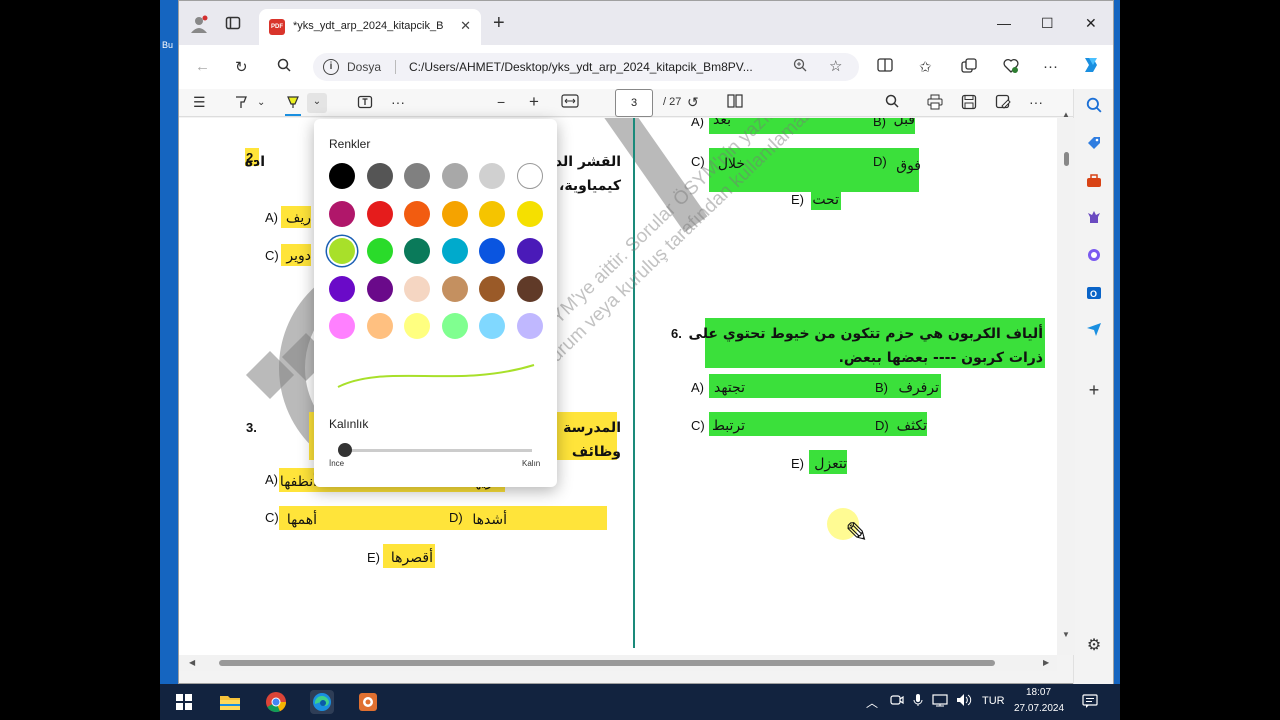  What do you see at coordinates (199, 24) in the screenshot?
I see `profile-icon` at bounding box center [199, 24].